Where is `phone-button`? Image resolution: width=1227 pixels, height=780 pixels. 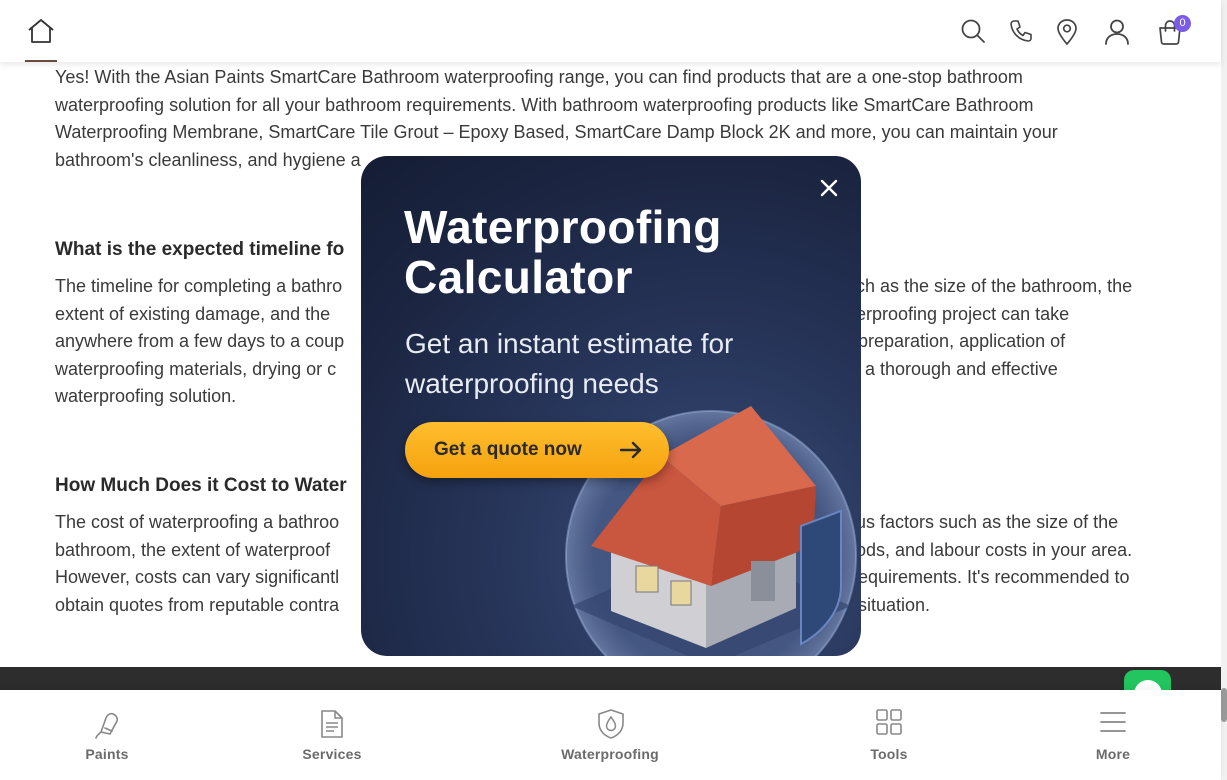 phone-button is located at coordinates (1023, 33).